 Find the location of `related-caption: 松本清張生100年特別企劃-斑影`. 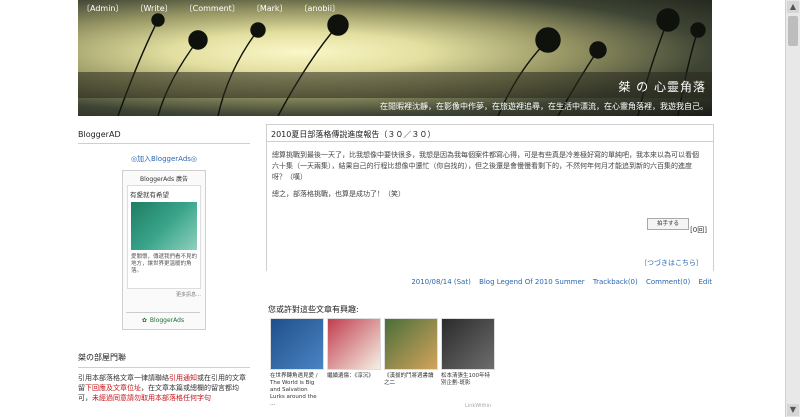

related-caption: 松本清張生100年特別企劃-斑影 is located at coordinates (467, 380).